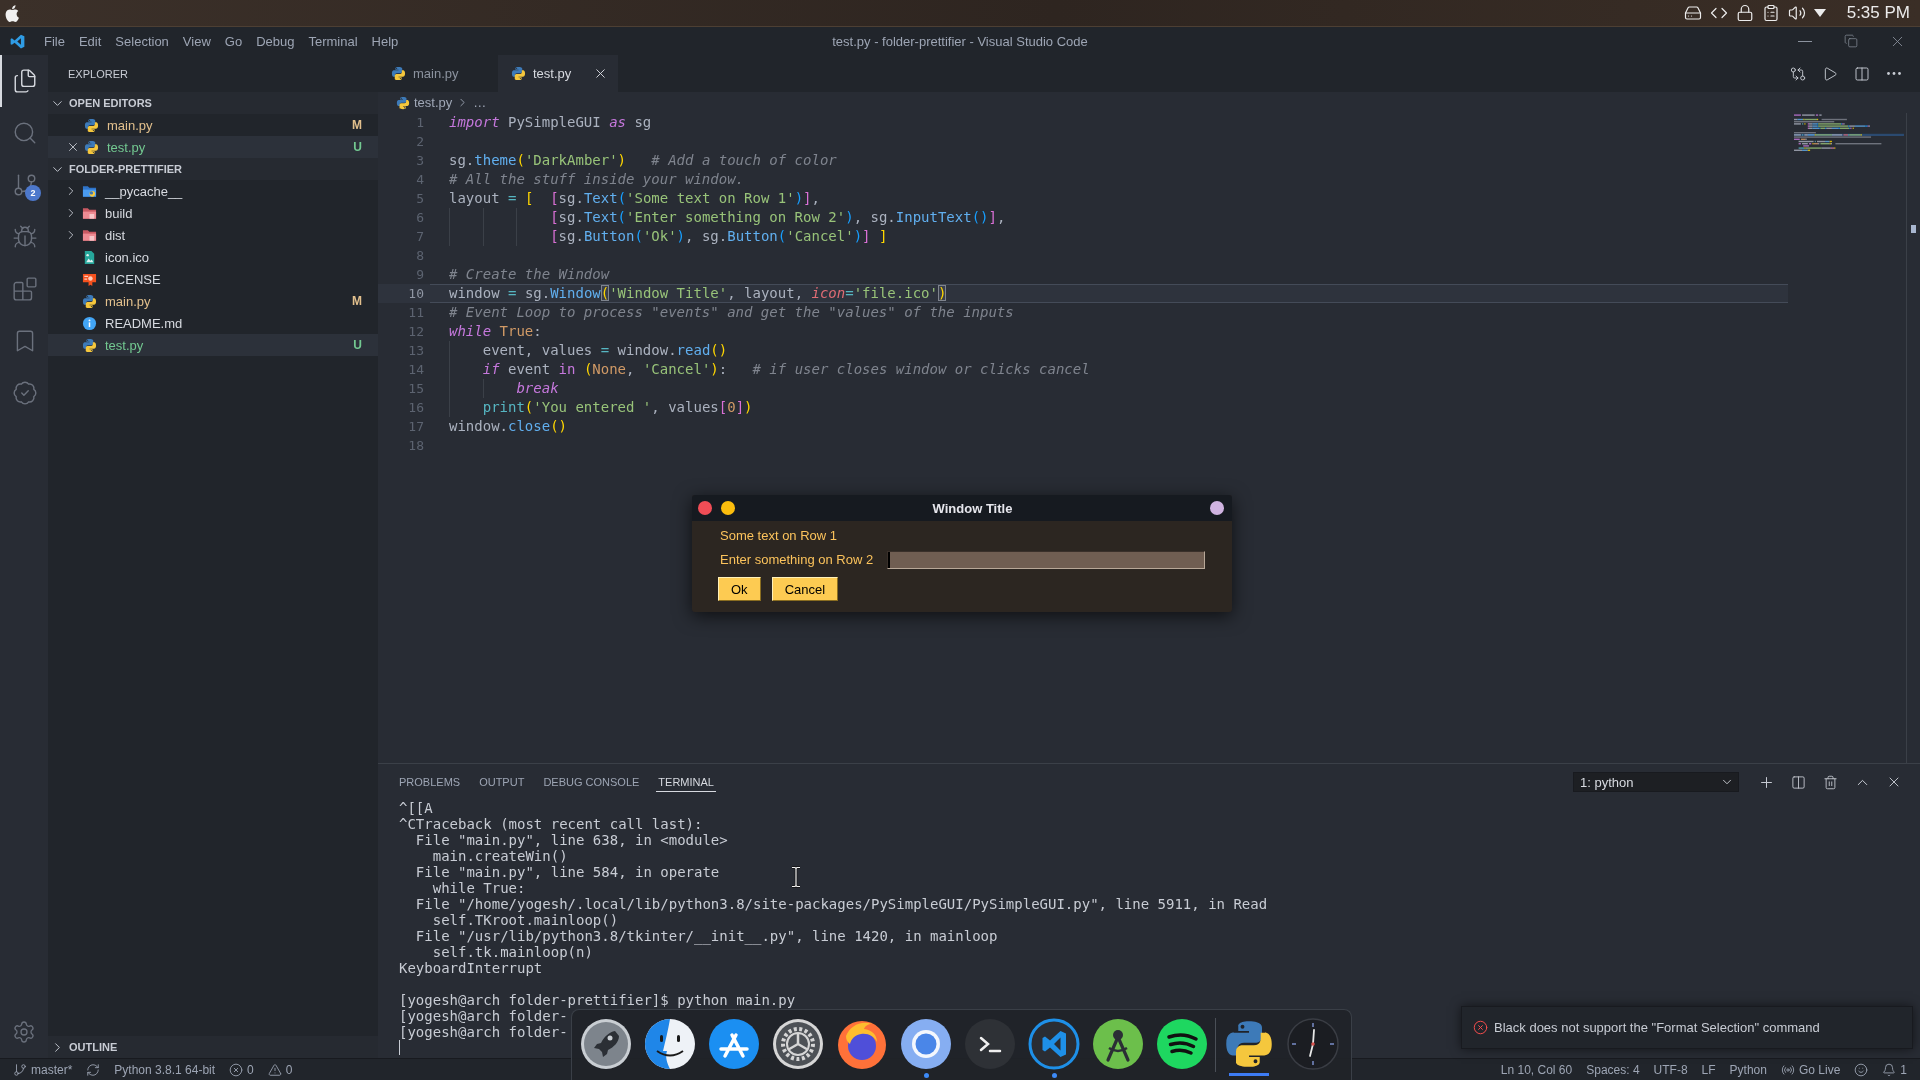 This screenshot has height=1080, width=1920. Describe the element at coordinates (142, 41) in the screenshot. I see `menu-item: Selection` at that location.